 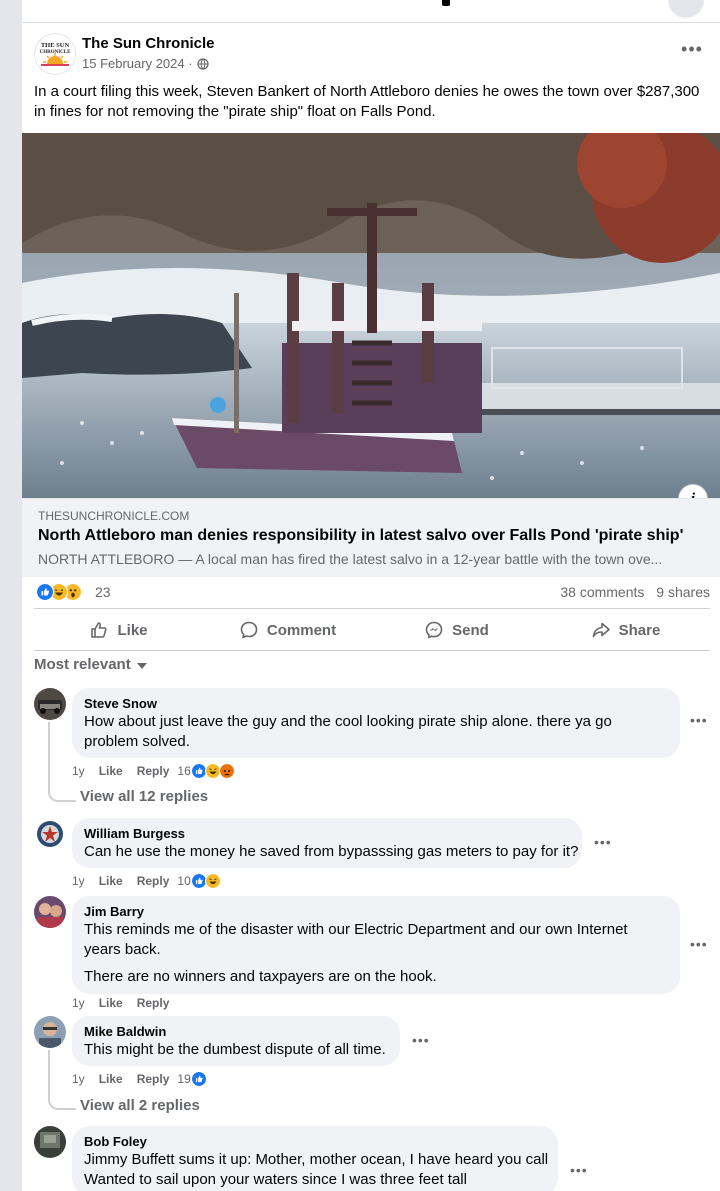 What do you see at coordinates (683, 592) in the screenshot?
I see `shares-count: 9 shares` at bounding box center [683, 592].